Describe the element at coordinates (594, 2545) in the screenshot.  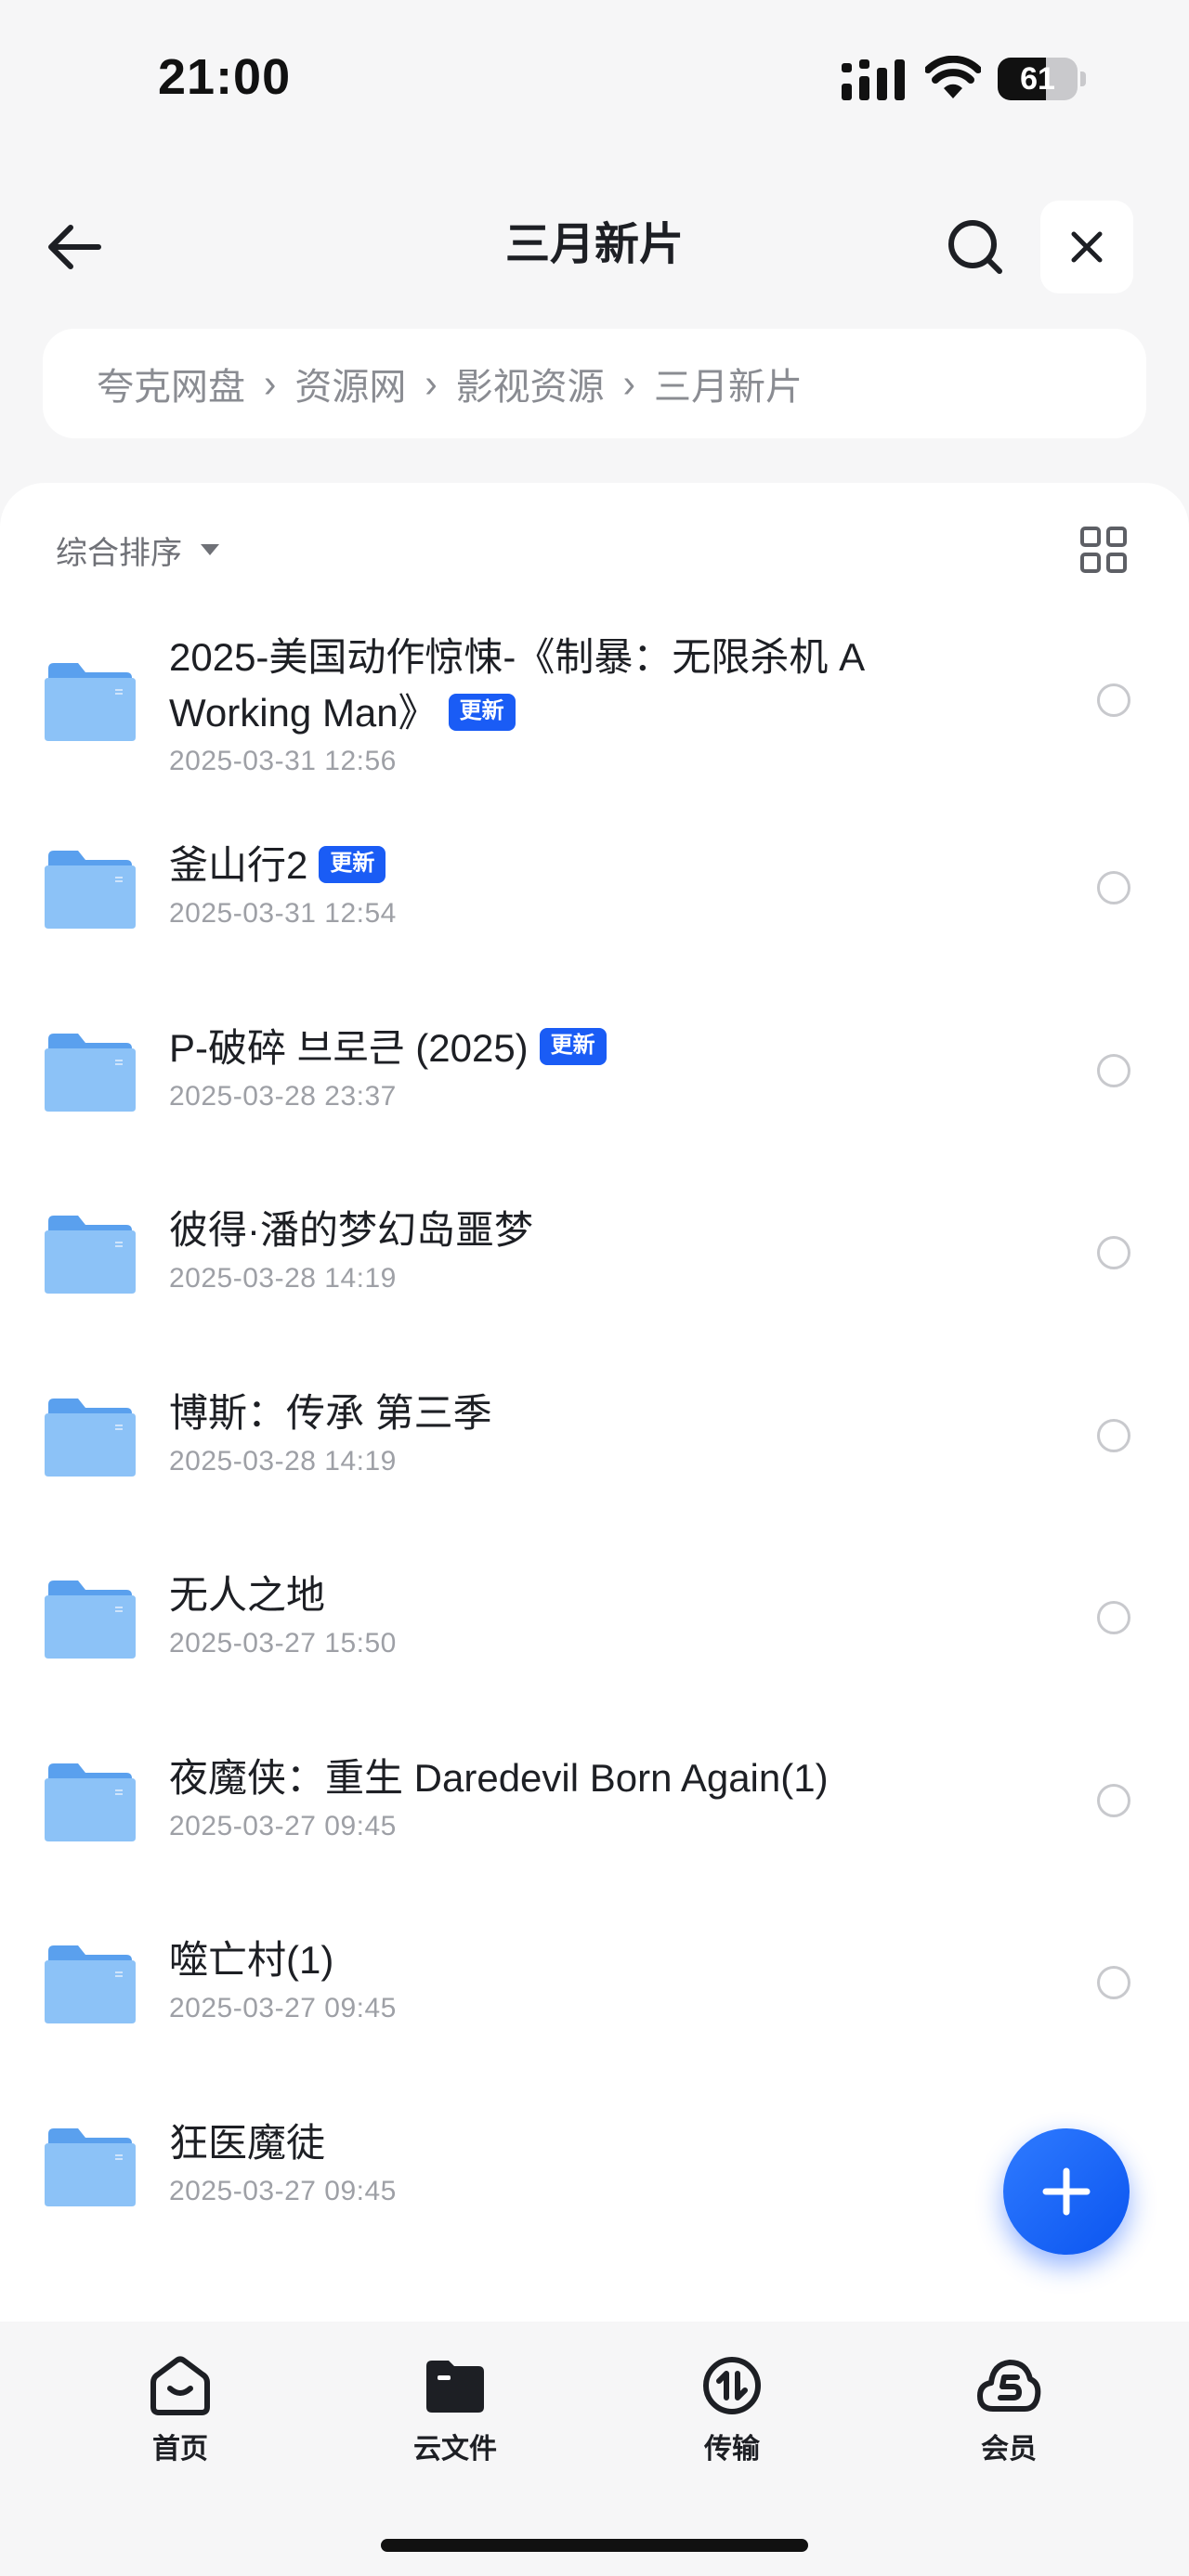
I see `home-indicator` at that location.